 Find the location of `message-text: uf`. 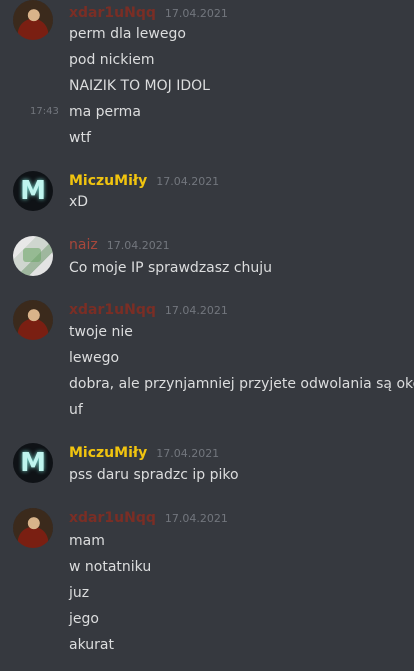

message-text: uf is located at coordinates (76, 410).